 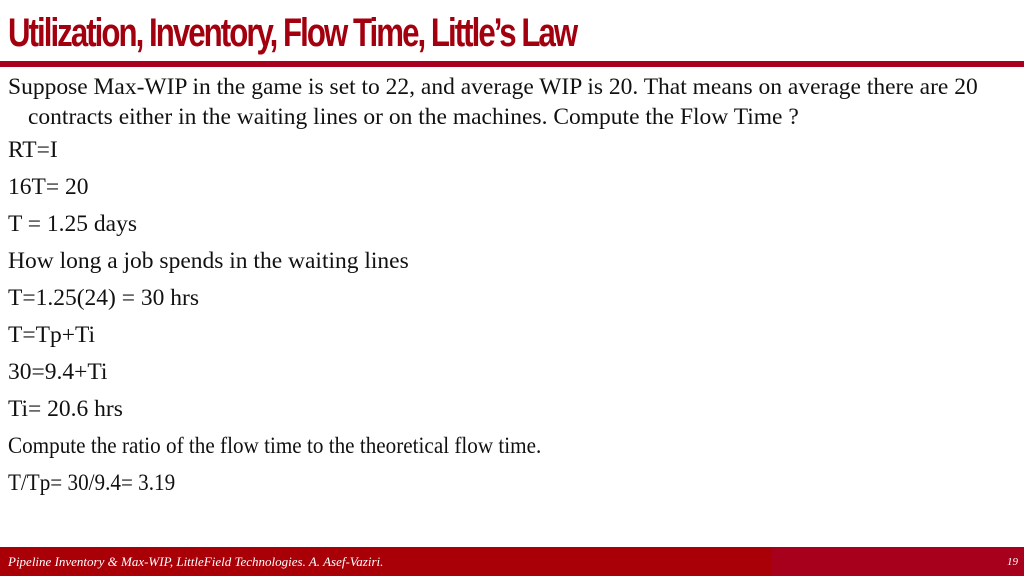 I want to click on result-line: T/Tp= 30/9.4= 3.19, so click(x=513, y=483).